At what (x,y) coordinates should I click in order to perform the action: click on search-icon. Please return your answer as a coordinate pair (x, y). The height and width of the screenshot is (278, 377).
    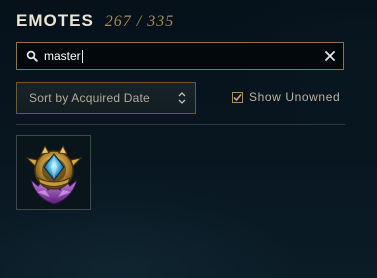
    Looking at the image, I should click on (32, 56).